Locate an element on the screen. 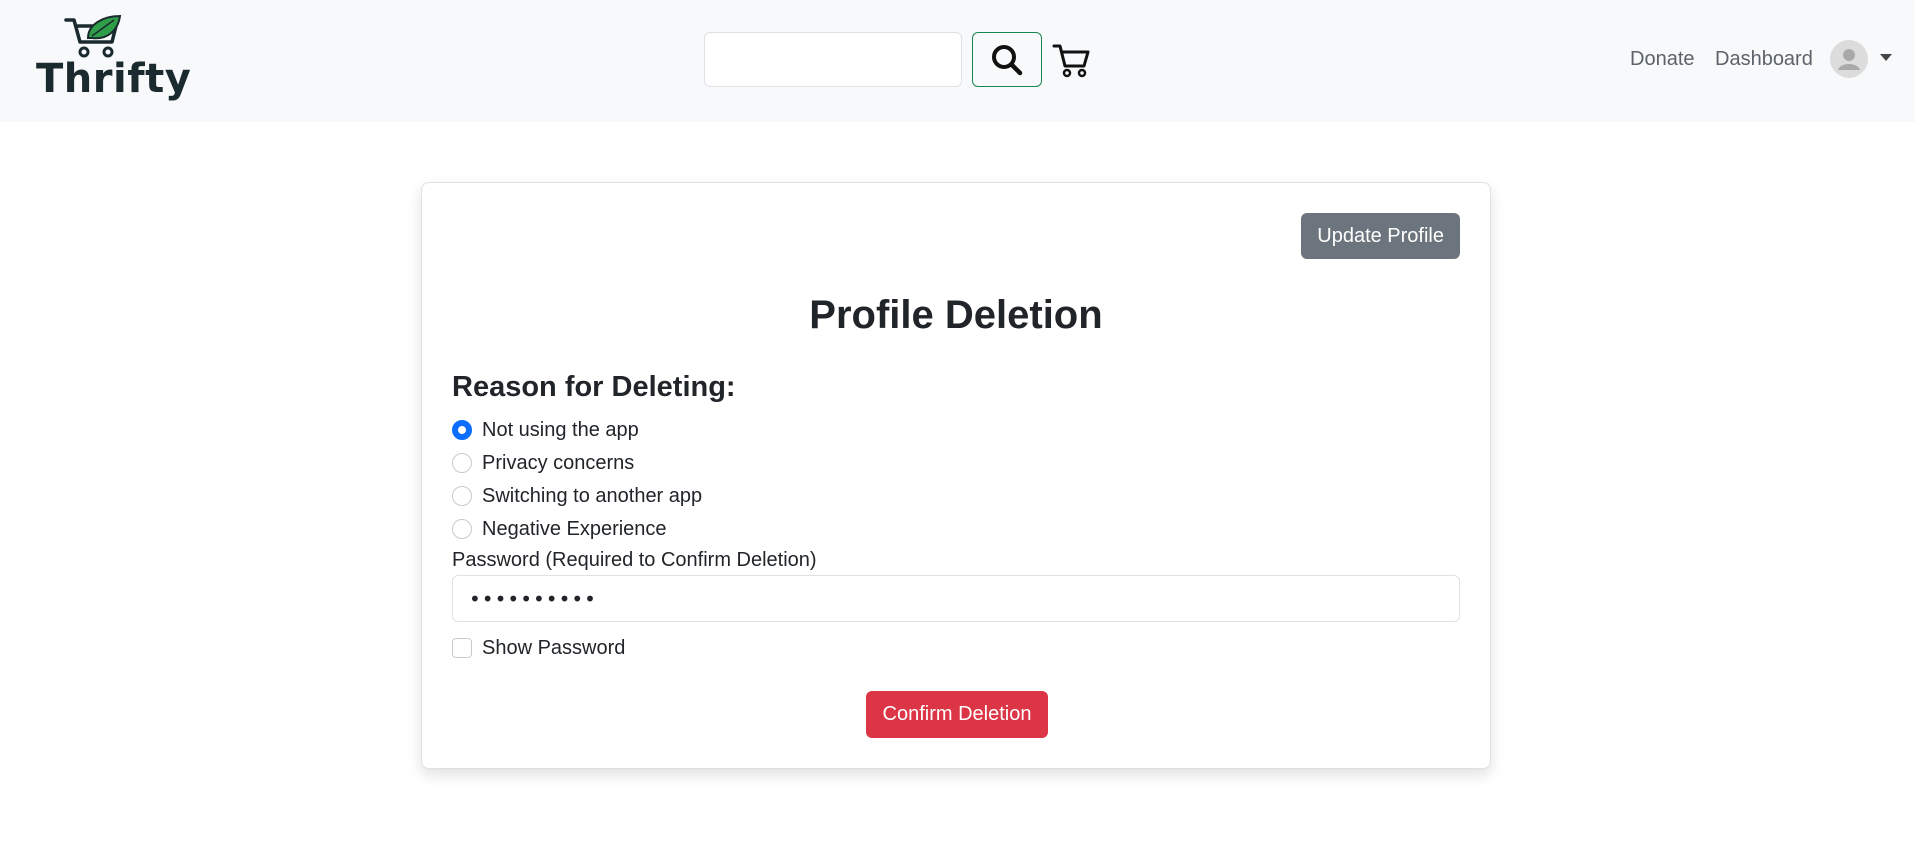 The image size is (1915, 846). cart-icon is located at coordinates (1071, 61).